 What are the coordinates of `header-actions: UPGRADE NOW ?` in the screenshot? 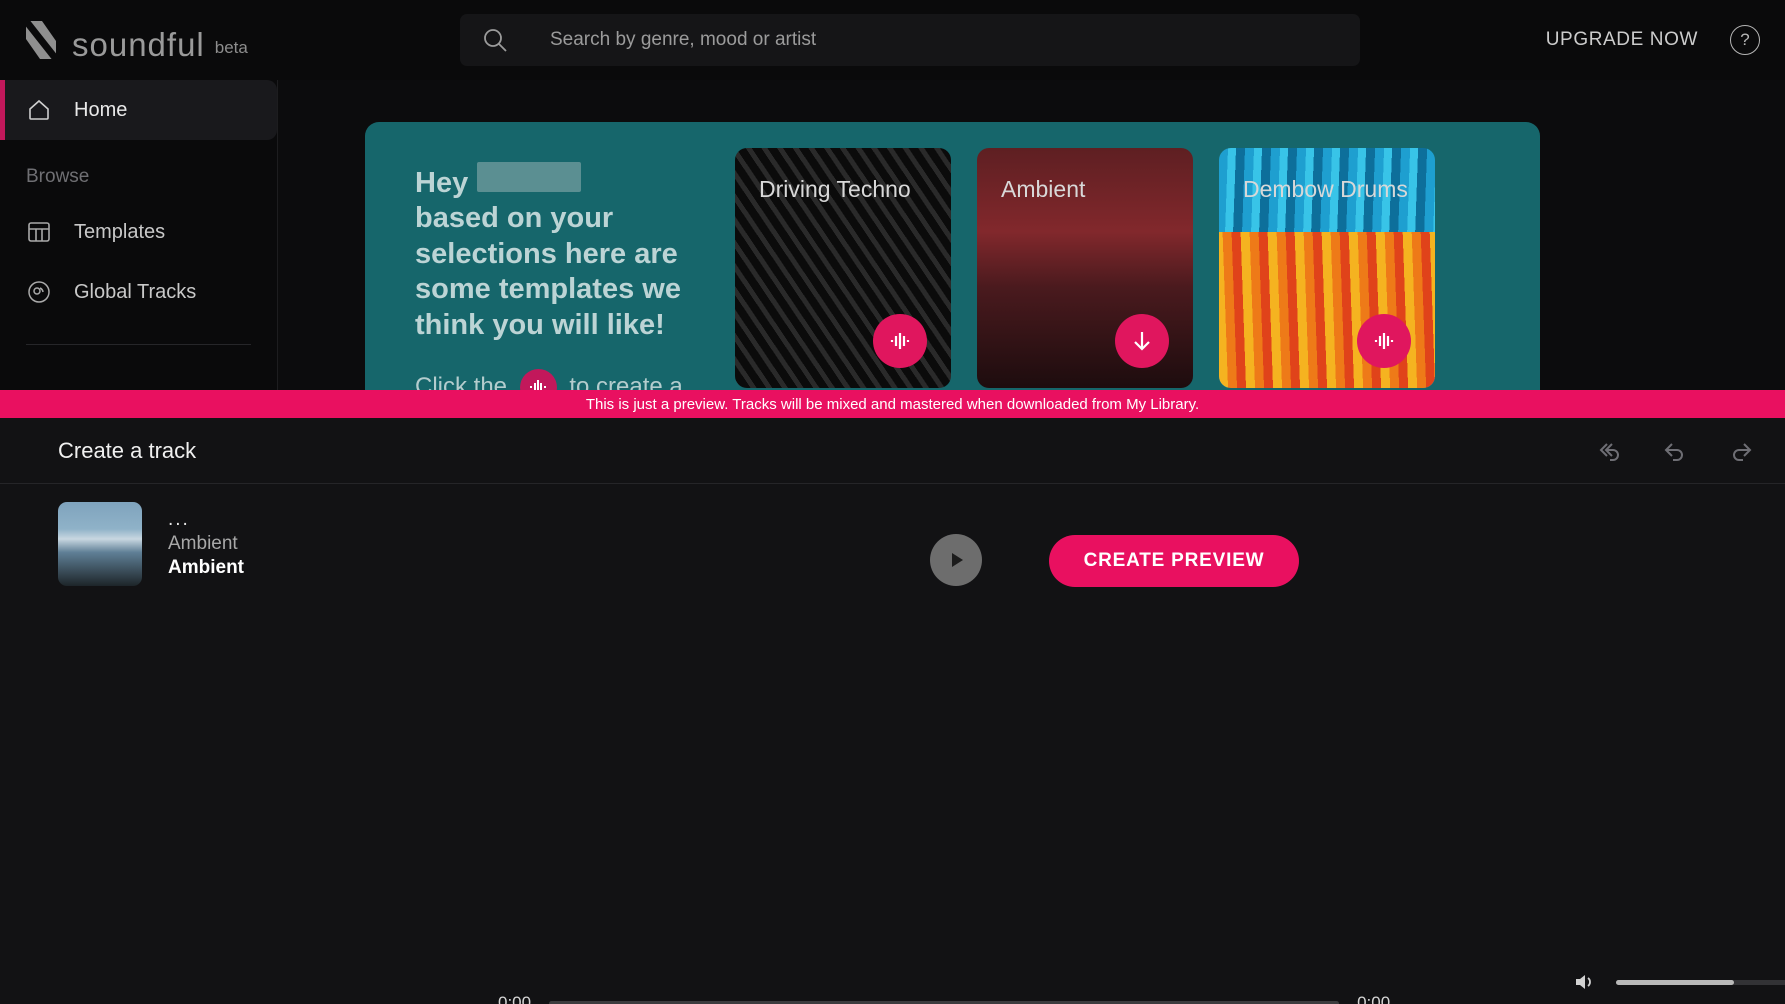 It's located at (1653, 40).